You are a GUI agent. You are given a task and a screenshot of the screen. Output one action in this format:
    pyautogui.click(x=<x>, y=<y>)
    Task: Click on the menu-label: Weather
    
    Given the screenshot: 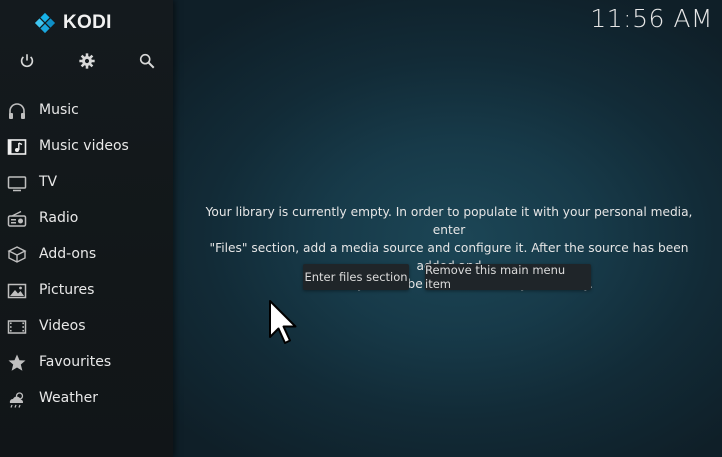 What is the action you would take?
    pyautogui.click(x=68, y=398)
    